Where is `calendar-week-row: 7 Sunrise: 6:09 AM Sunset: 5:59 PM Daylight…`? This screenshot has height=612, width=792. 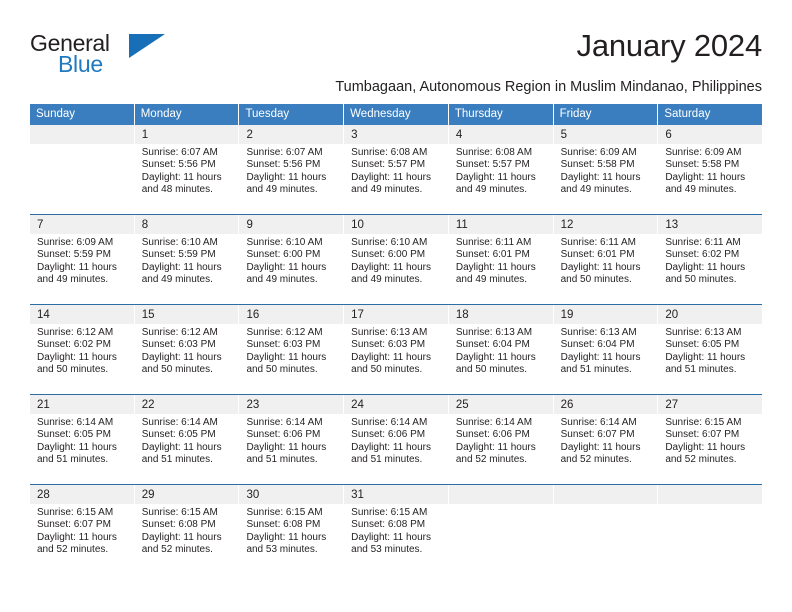
calendar-week-row: 7 Sunrise: 6:09 AM Sunset: 5:59 PM Daylight… is located at coordinates (396, 259).